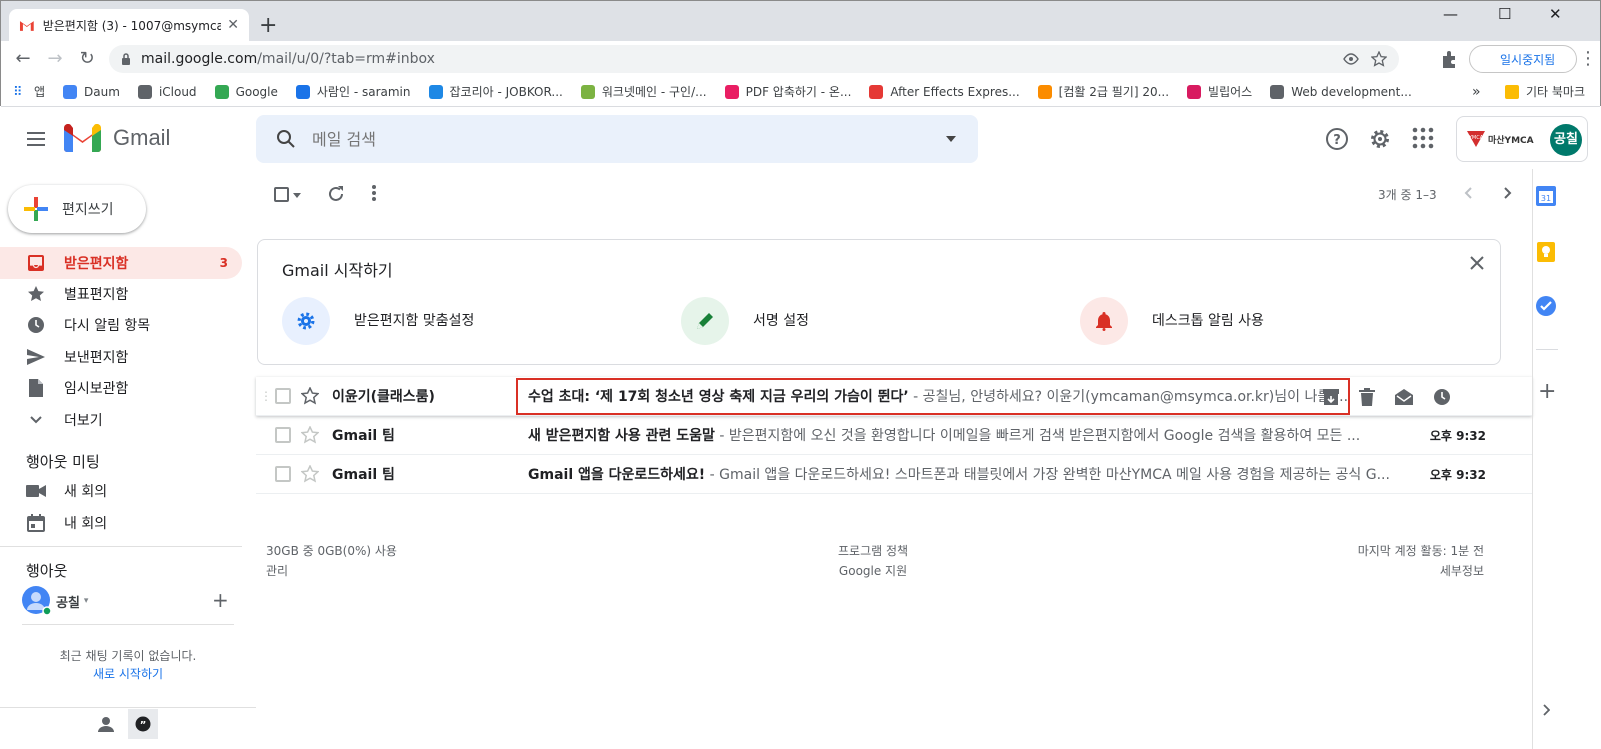 The width and height of the screenshot is (1601, 749). I want to click on meet-new-meeting: 새 회의, so click(121, 491).